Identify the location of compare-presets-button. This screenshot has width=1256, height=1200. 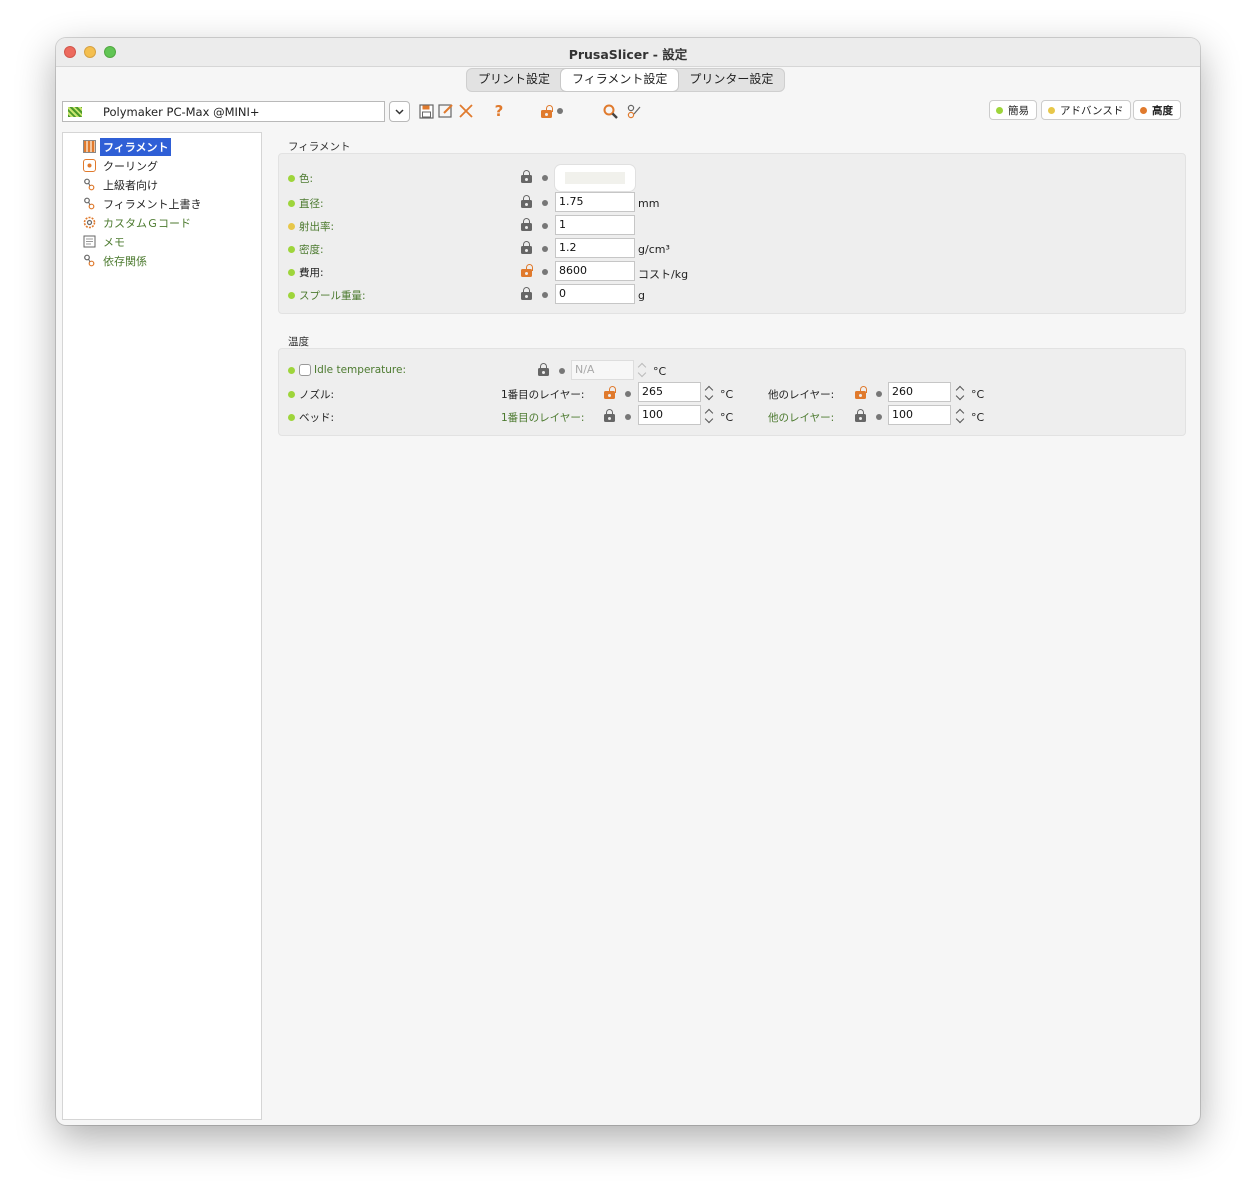
(634, 111).